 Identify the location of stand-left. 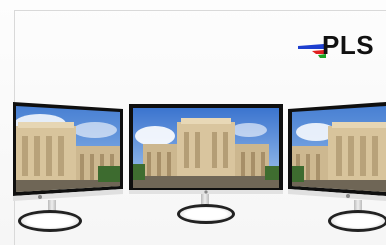
(50, 221).